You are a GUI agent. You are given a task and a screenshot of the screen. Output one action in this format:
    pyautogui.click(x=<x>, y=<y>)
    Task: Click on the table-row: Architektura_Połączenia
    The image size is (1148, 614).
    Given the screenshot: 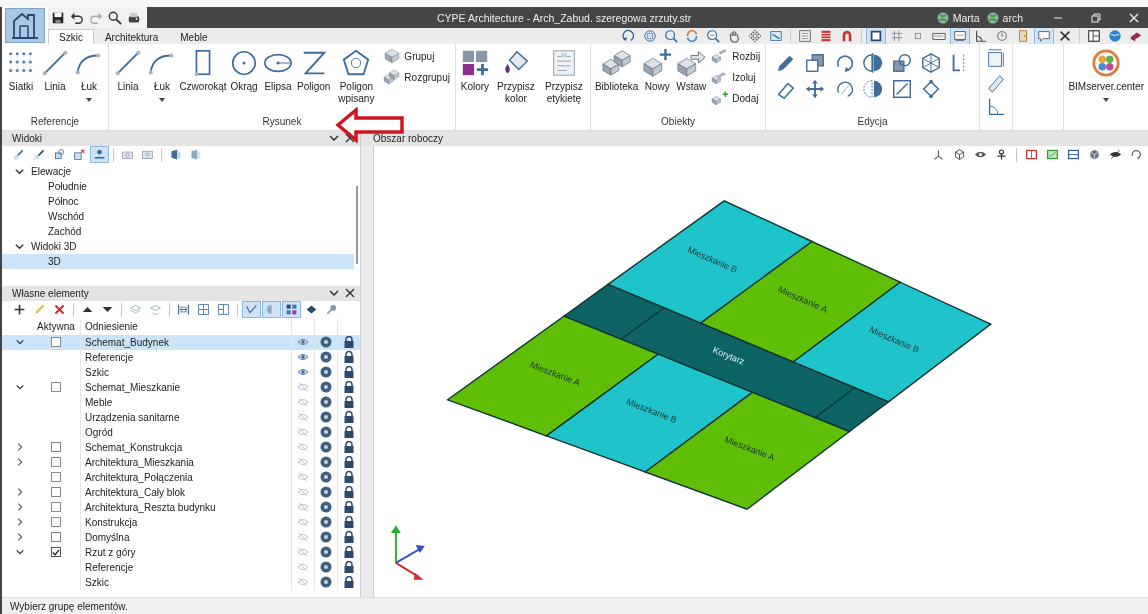 What is the action you would take?
    pyautogui.click(x=181, y=477)
    